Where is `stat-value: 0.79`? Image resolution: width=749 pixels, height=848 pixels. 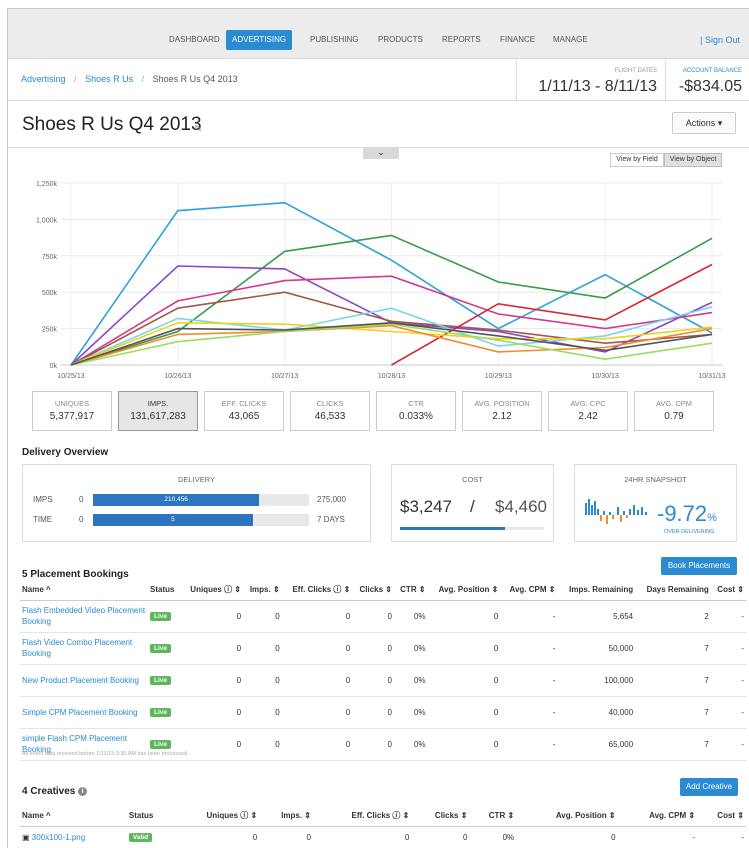
stat-value: 0.79 is located at coordinates (674, 416).